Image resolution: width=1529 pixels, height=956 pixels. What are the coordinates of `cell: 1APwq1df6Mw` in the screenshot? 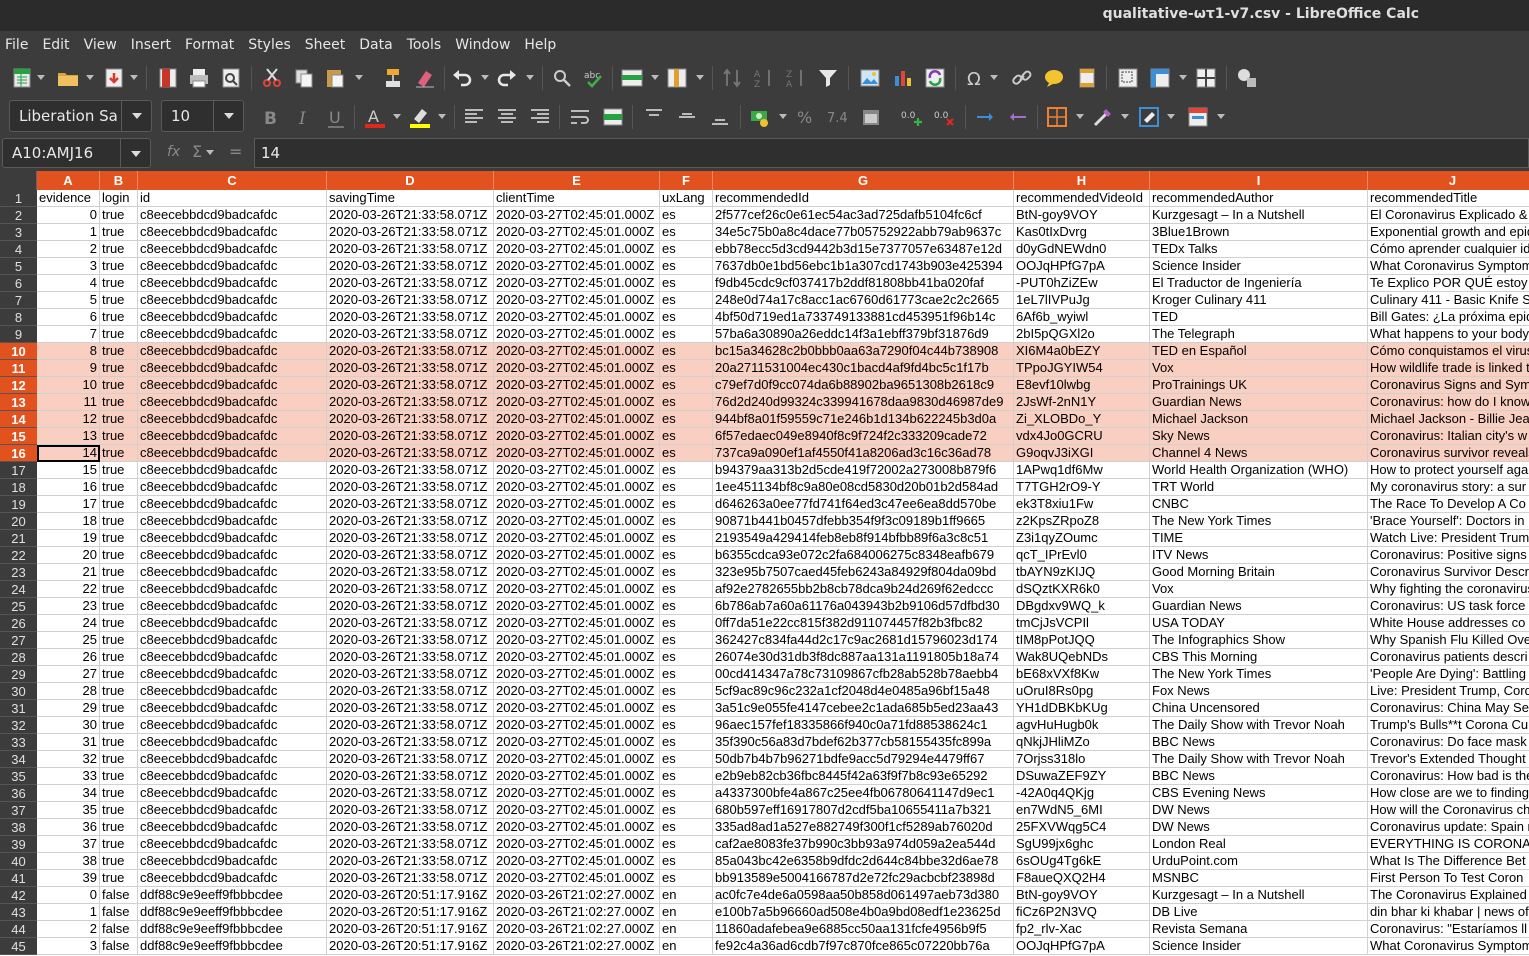 It's located at (1082, 470).